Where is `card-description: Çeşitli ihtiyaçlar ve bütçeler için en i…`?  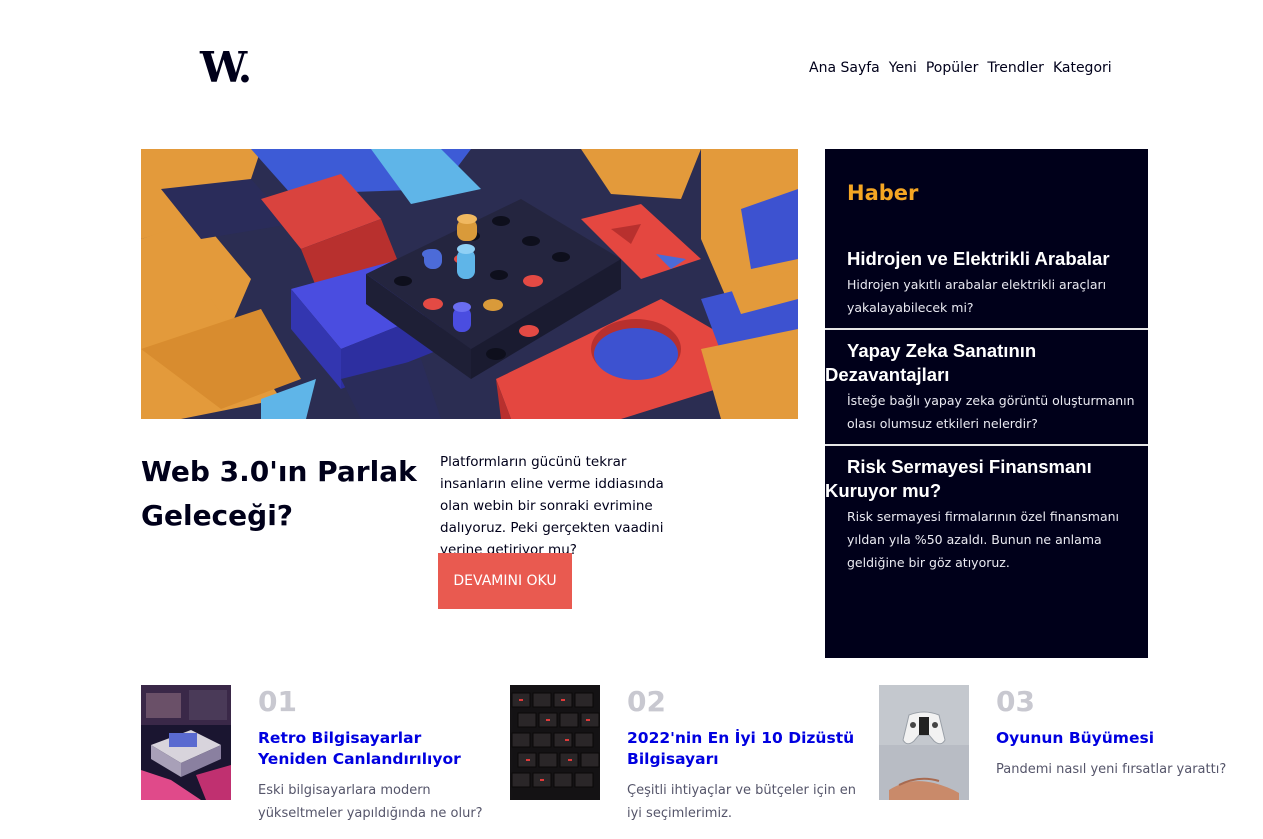
card-description: Çeşitli ihtiyaçlar ve bütçeler için en i… is located at coordinates (741, 802).